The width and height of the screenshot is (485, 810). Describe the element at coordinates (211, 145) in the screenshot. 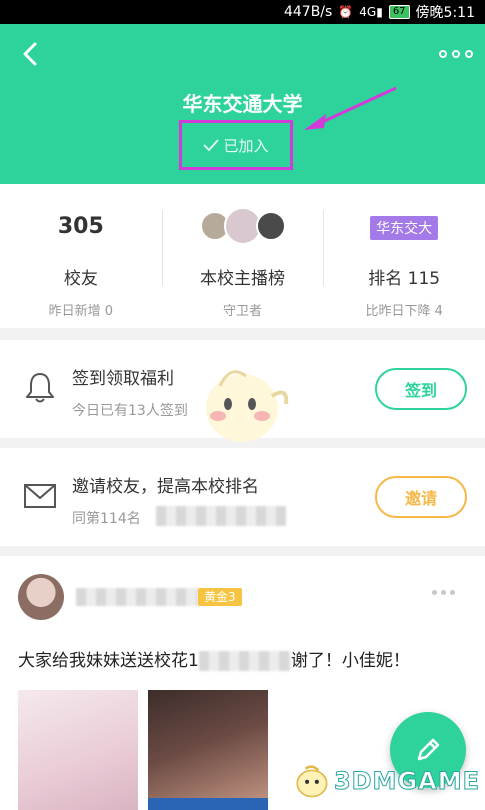

I see `check-icon` at that location.